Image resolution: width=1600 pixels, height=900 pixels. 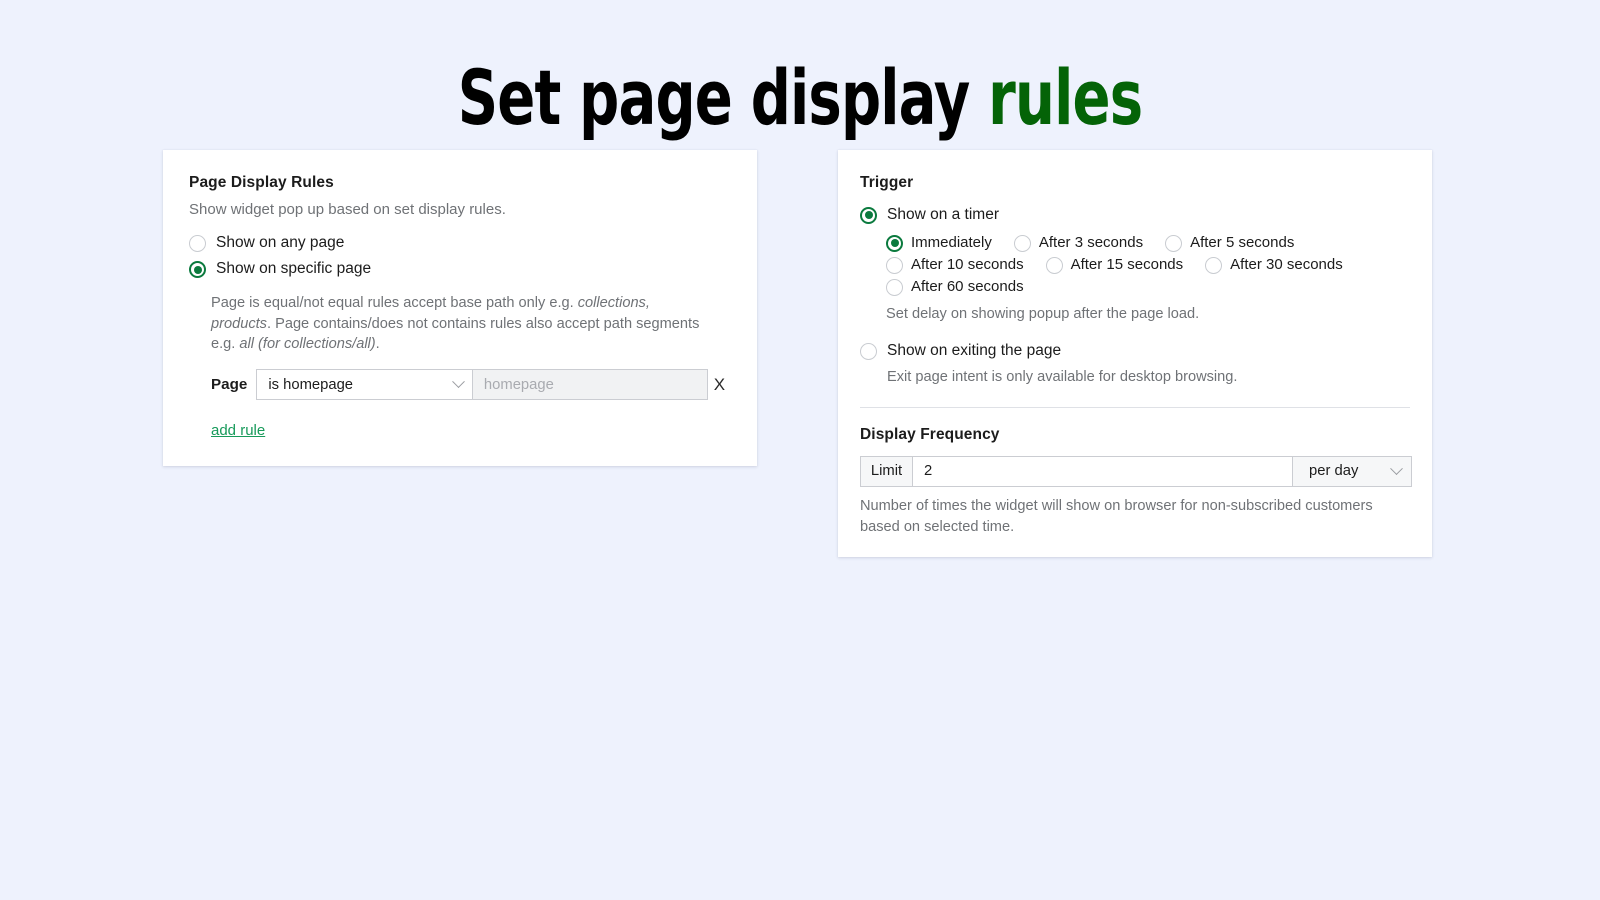 I want to click on radio-label-after-5-seconds: After 5 seconds, so click(x=1242, y=243).